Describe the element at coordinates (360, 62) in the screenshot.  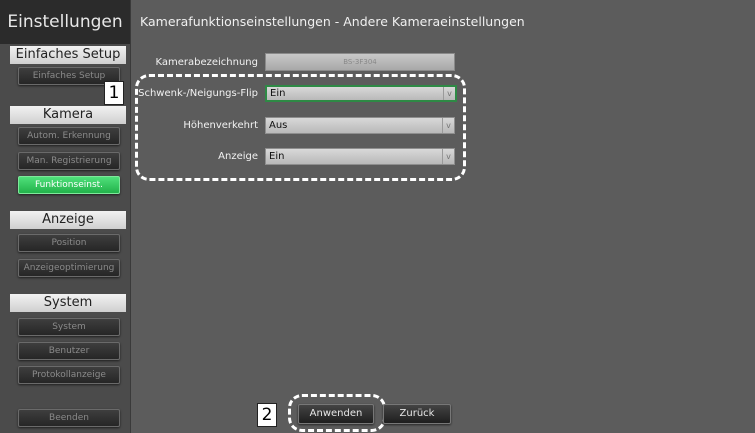
I see `camera-name-field: BS-3F304` at that location.